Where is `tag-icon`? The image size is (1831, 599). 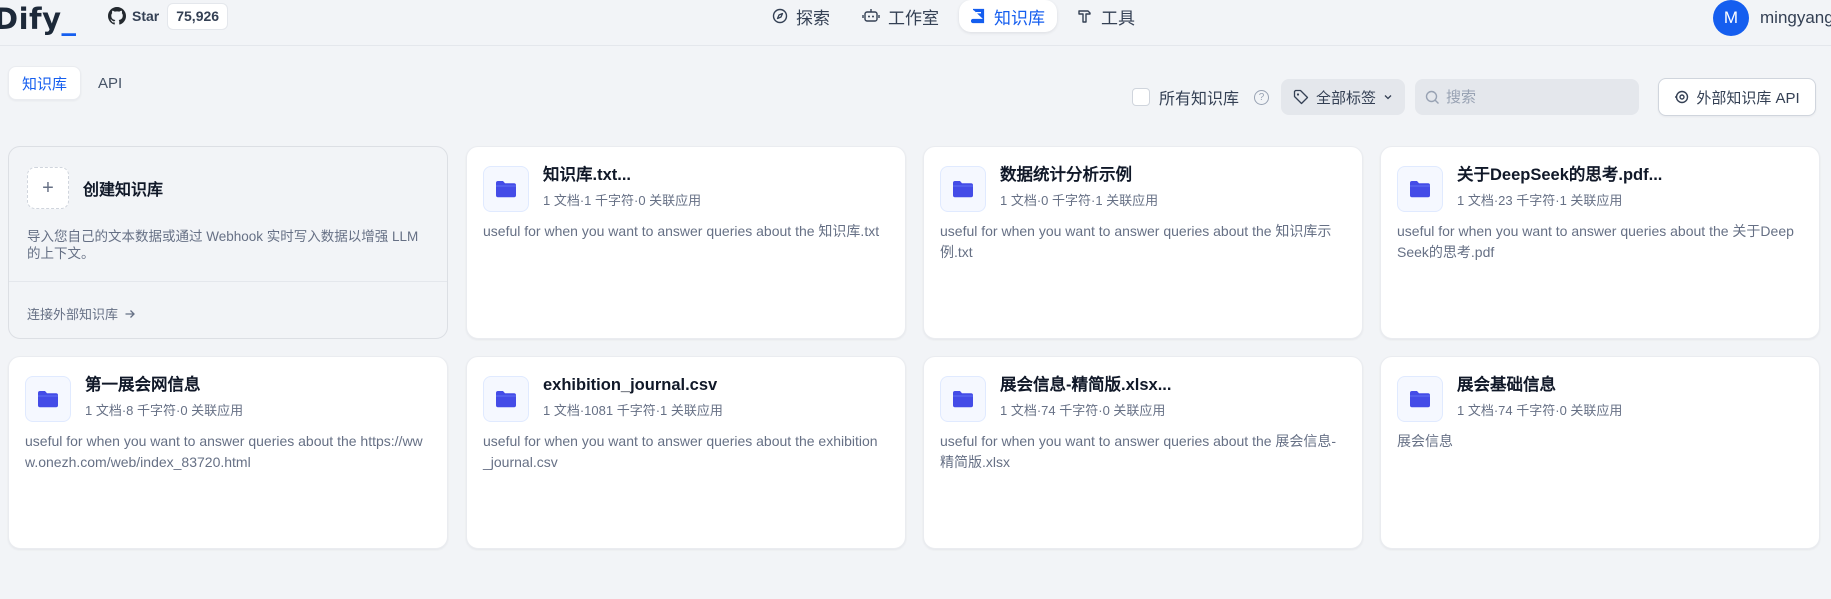 tag-icon is located at coordinates (1301, 97).